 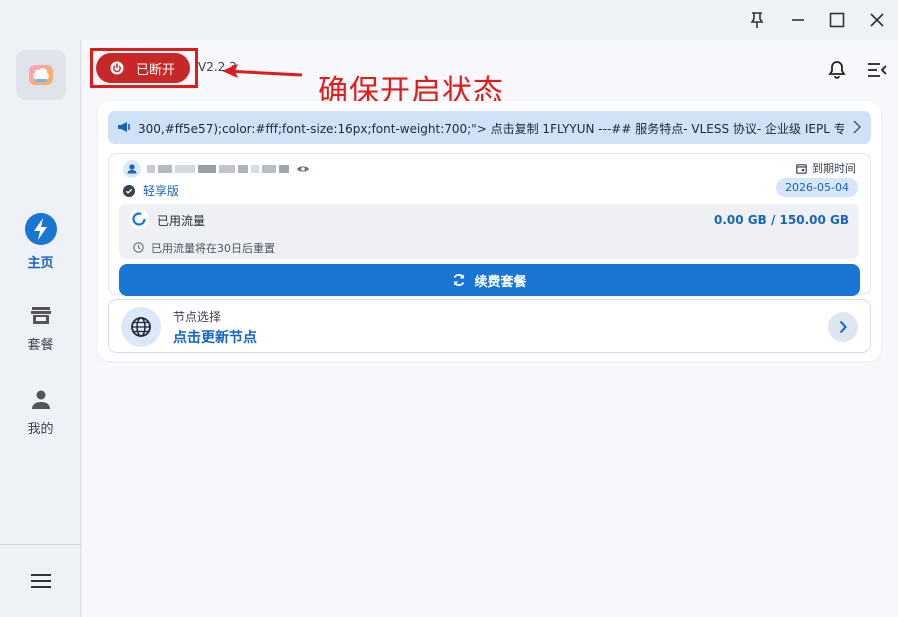 I want to click on plan-name: 轻享版, so click(x=161, y=191).